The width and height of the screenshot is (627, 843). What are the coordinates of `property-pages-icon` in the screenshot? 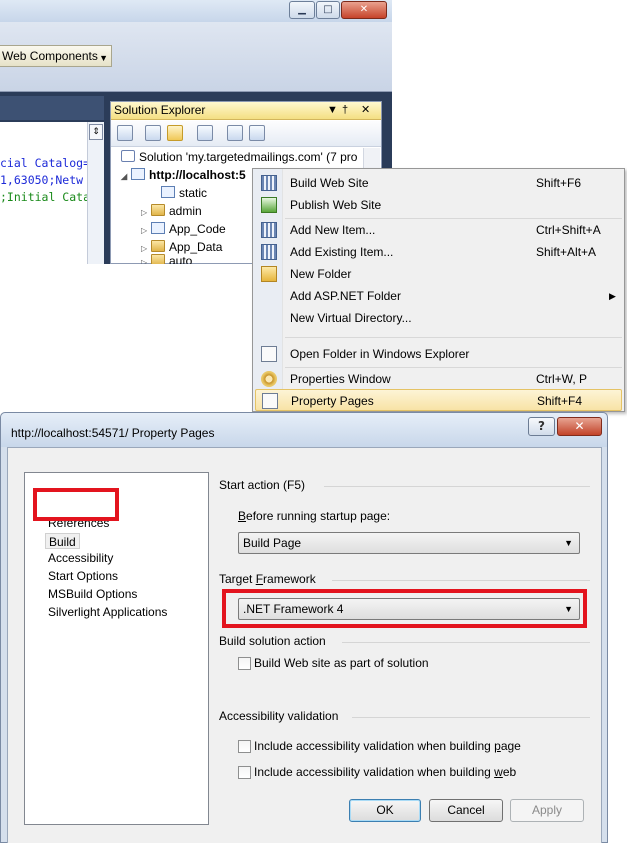 It's located at (270, 401).